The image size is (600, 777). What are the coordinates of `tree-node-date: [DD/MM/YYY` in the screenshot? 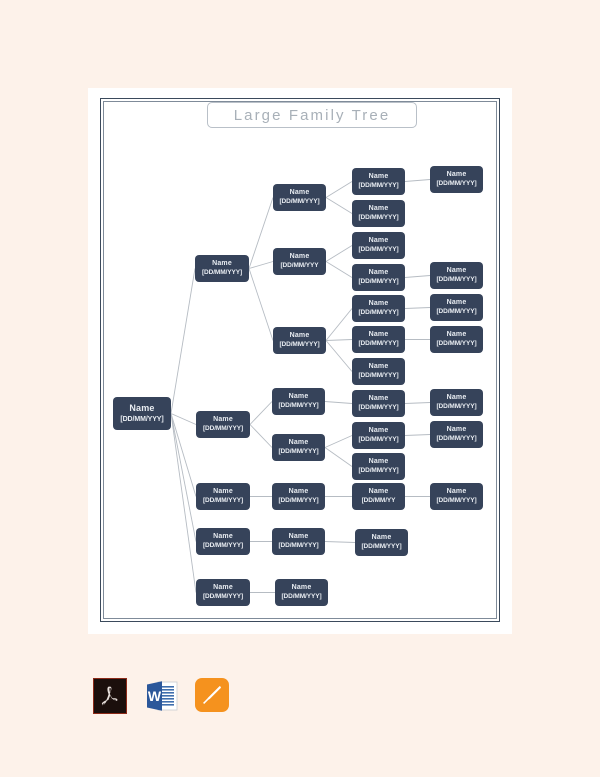 It's located at (299, 266).